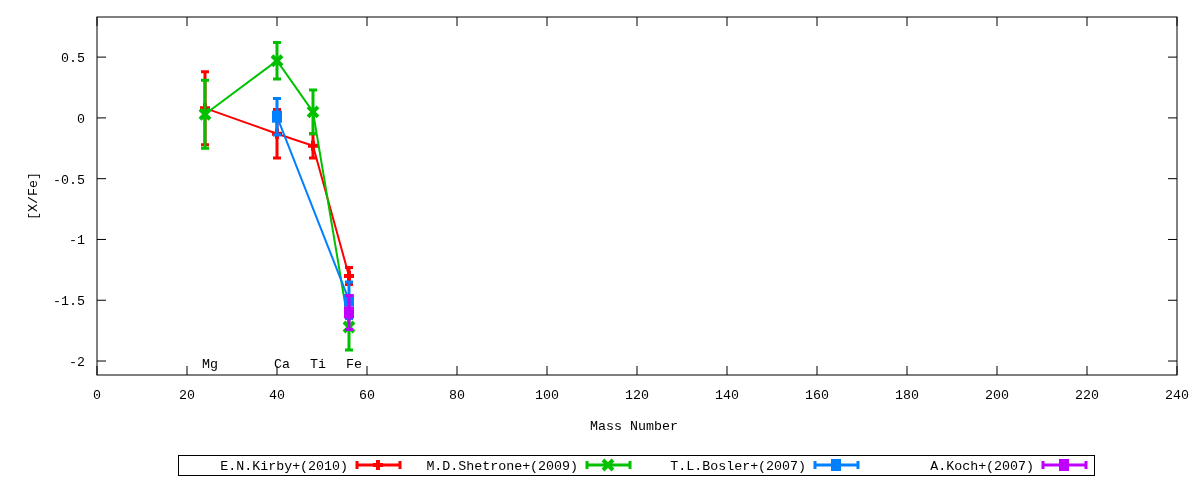  What do you see at coordinates (1087, 395) in the screenshot?
I see `x-tick-label: 220` at bounding box center [1087, 395].